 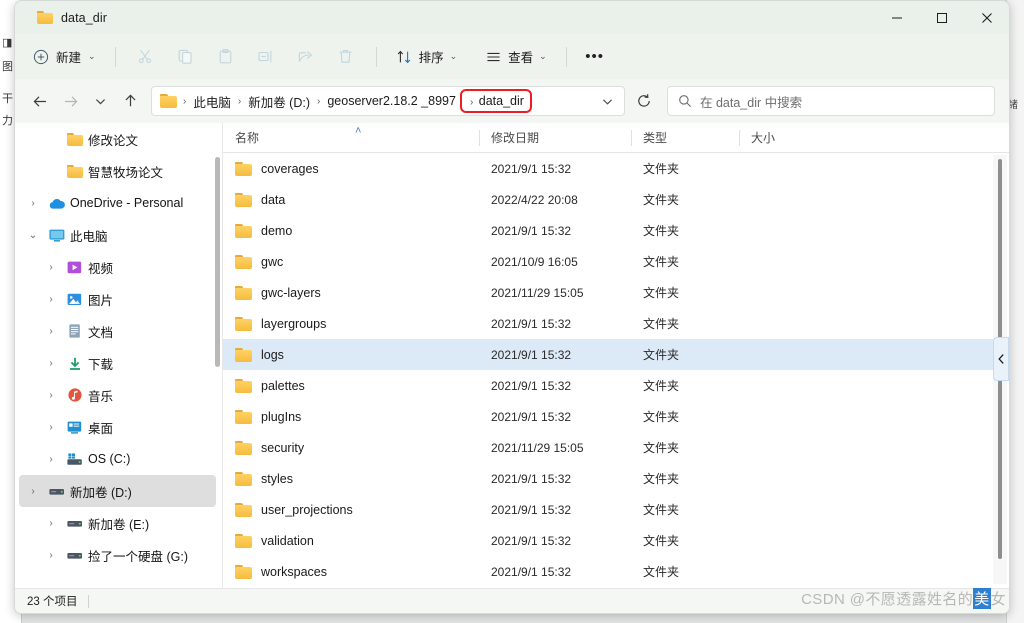 What do you see at coordinates (266, 57) in the screenshot?
I see `rename-button` at bounding box center [266, 57].